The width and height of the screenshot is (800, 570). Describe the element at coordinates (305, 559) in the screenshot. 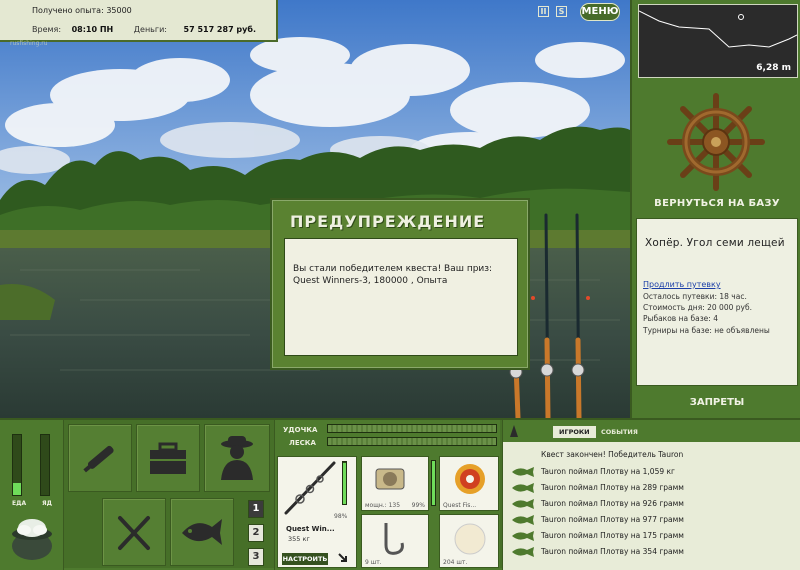

I see `setup-button: НАСТРОИТЬ` at that location.